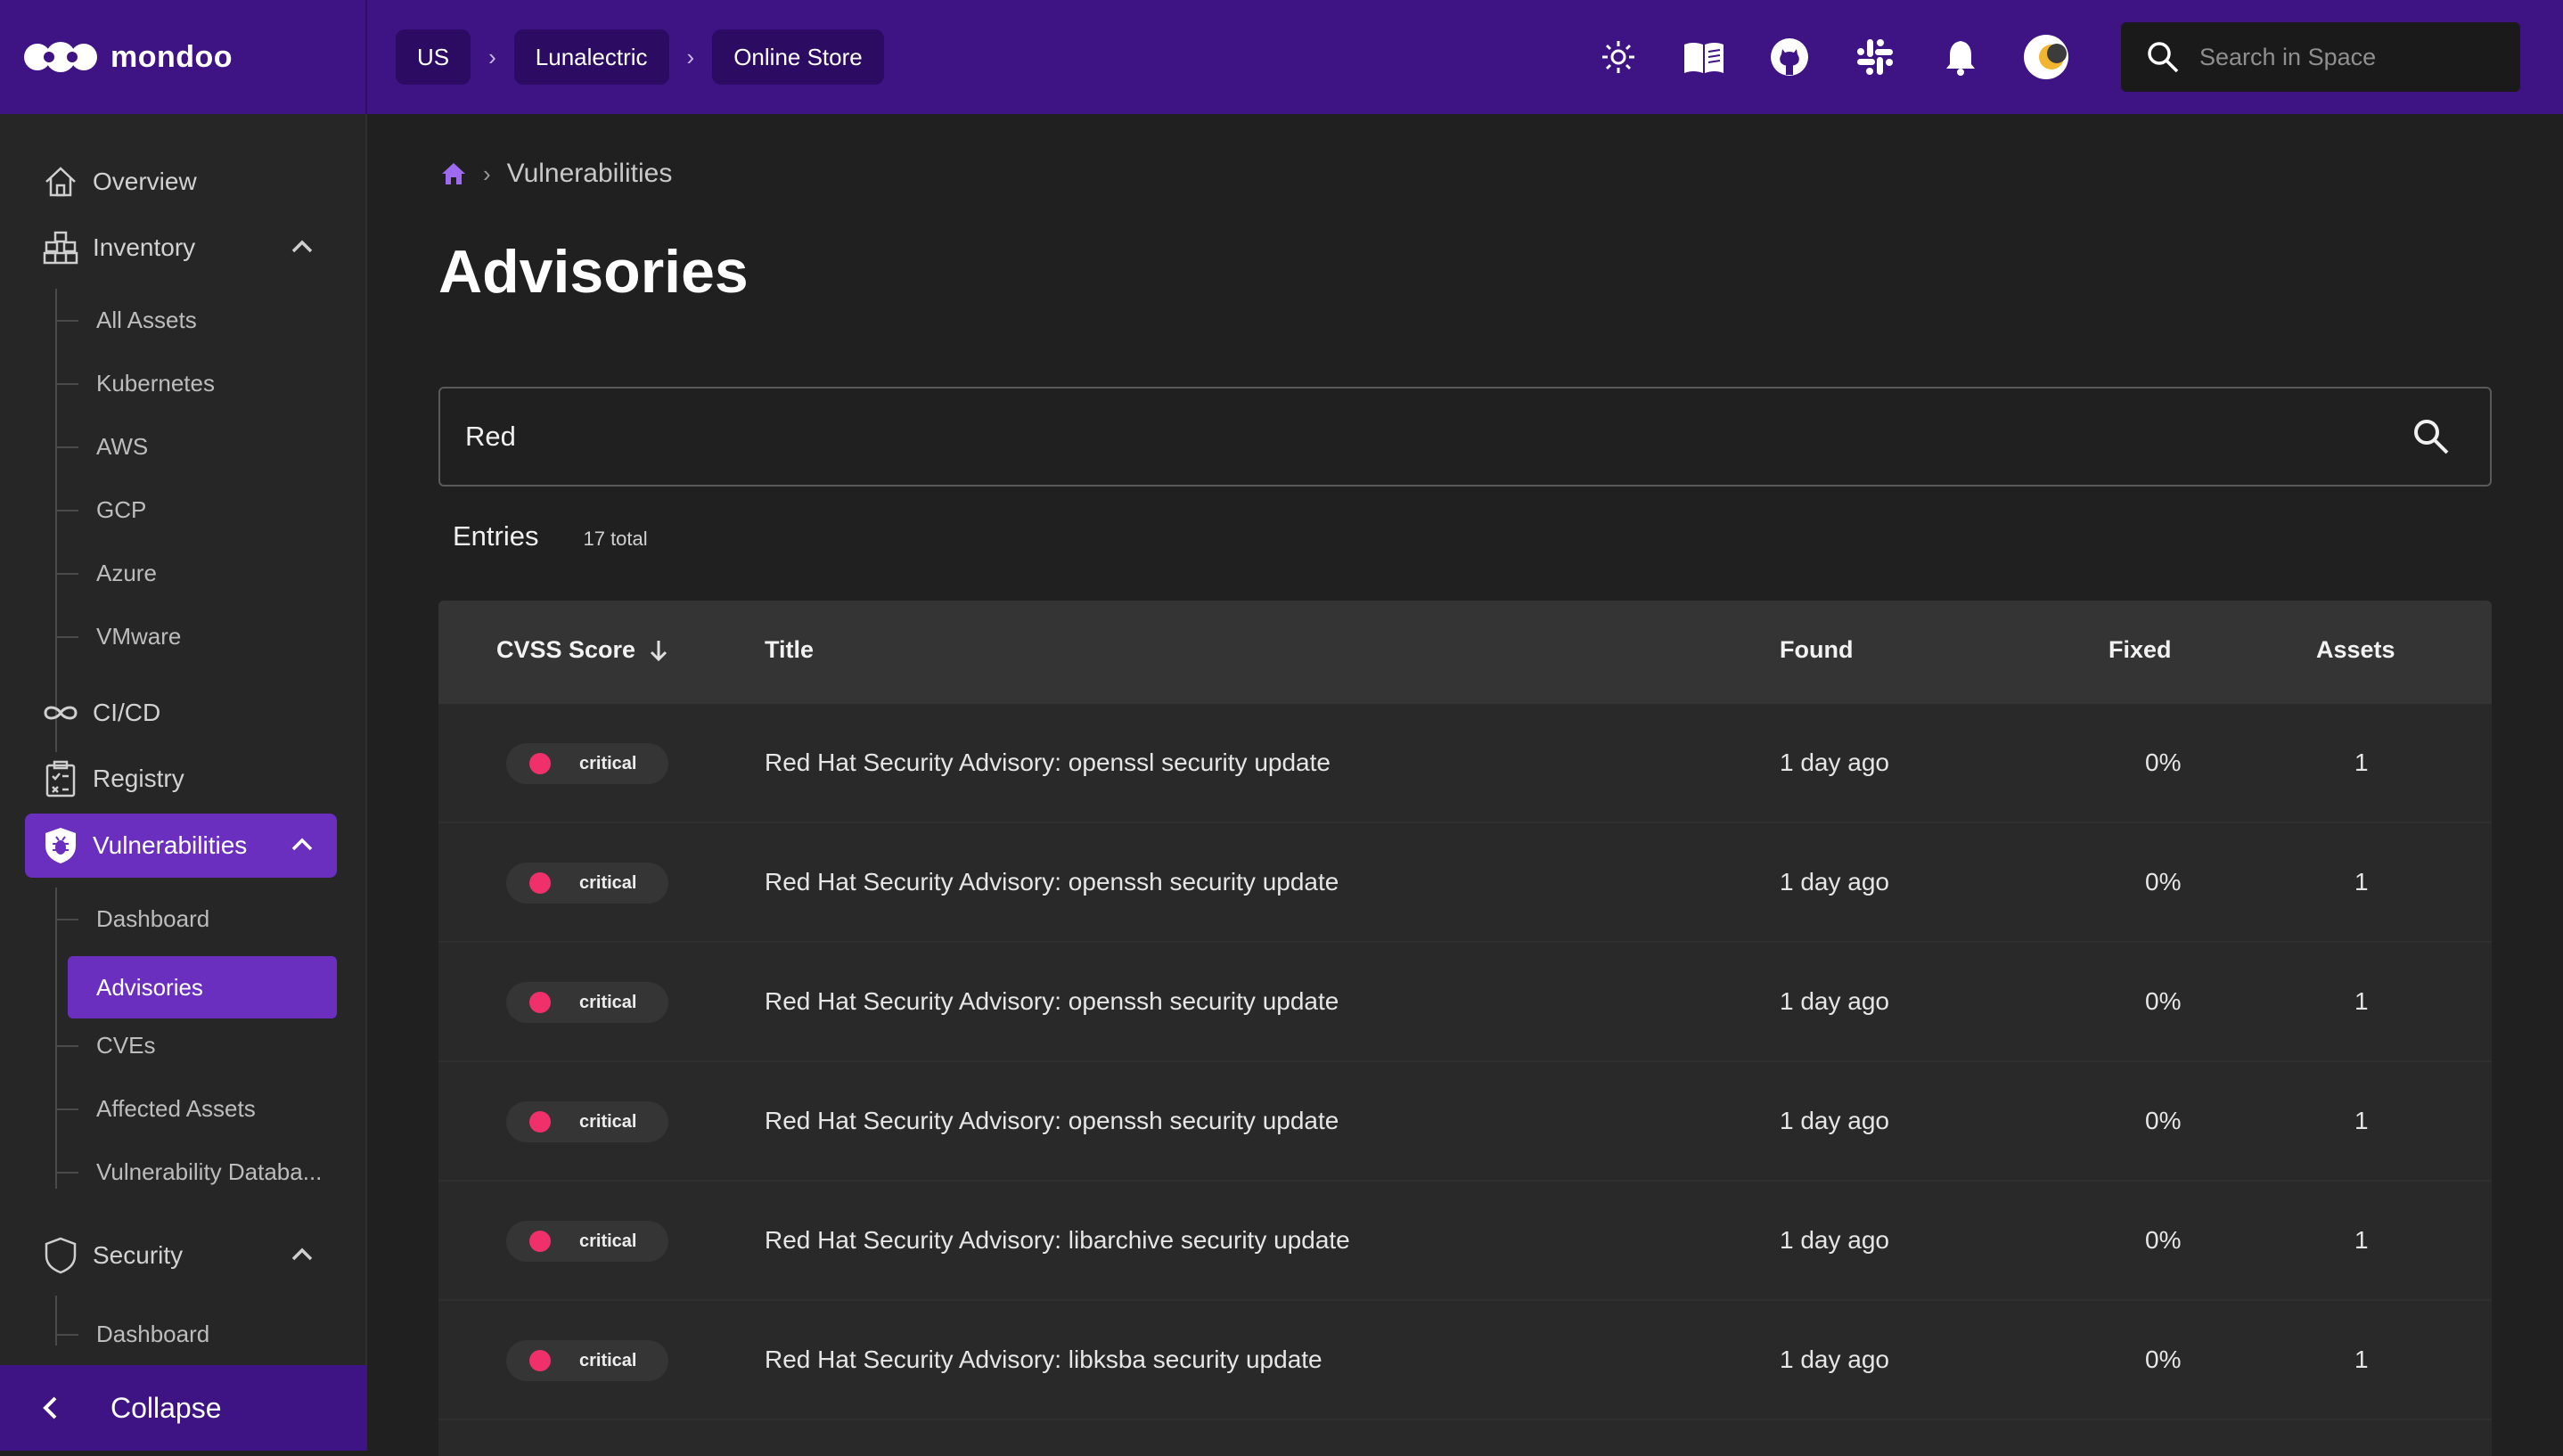  Describe the element at coordinates (60, 57) in the screenshot. I see `mondoo-logo-icon` at that location.